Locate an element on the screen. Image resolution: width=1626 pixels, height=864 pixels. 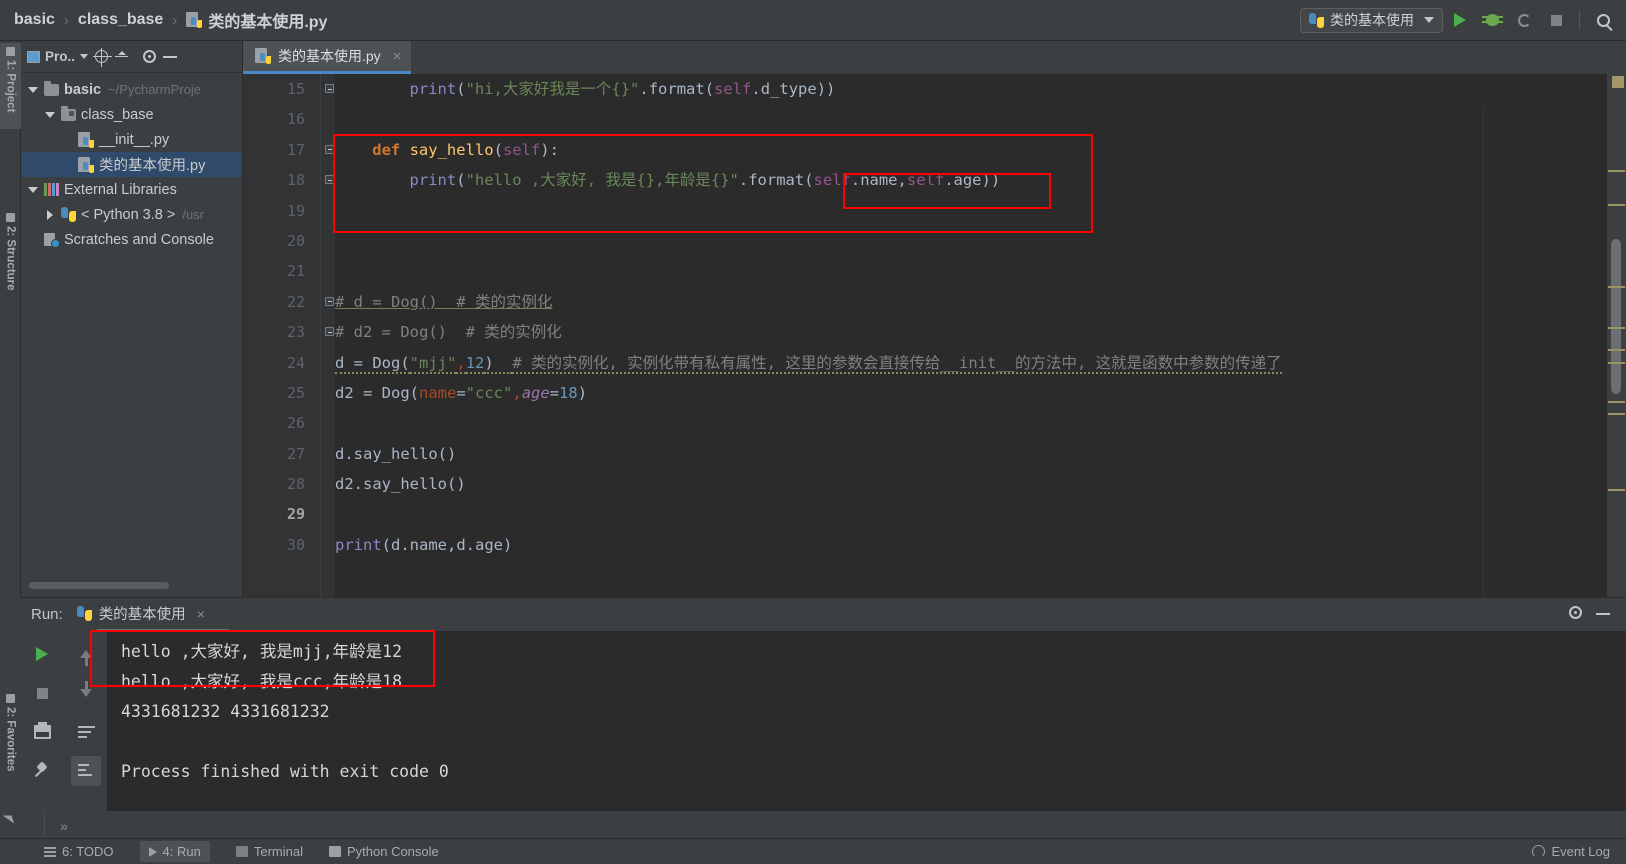
project-panel-toolbar: Pro.. is located at coordinates (131, 57).